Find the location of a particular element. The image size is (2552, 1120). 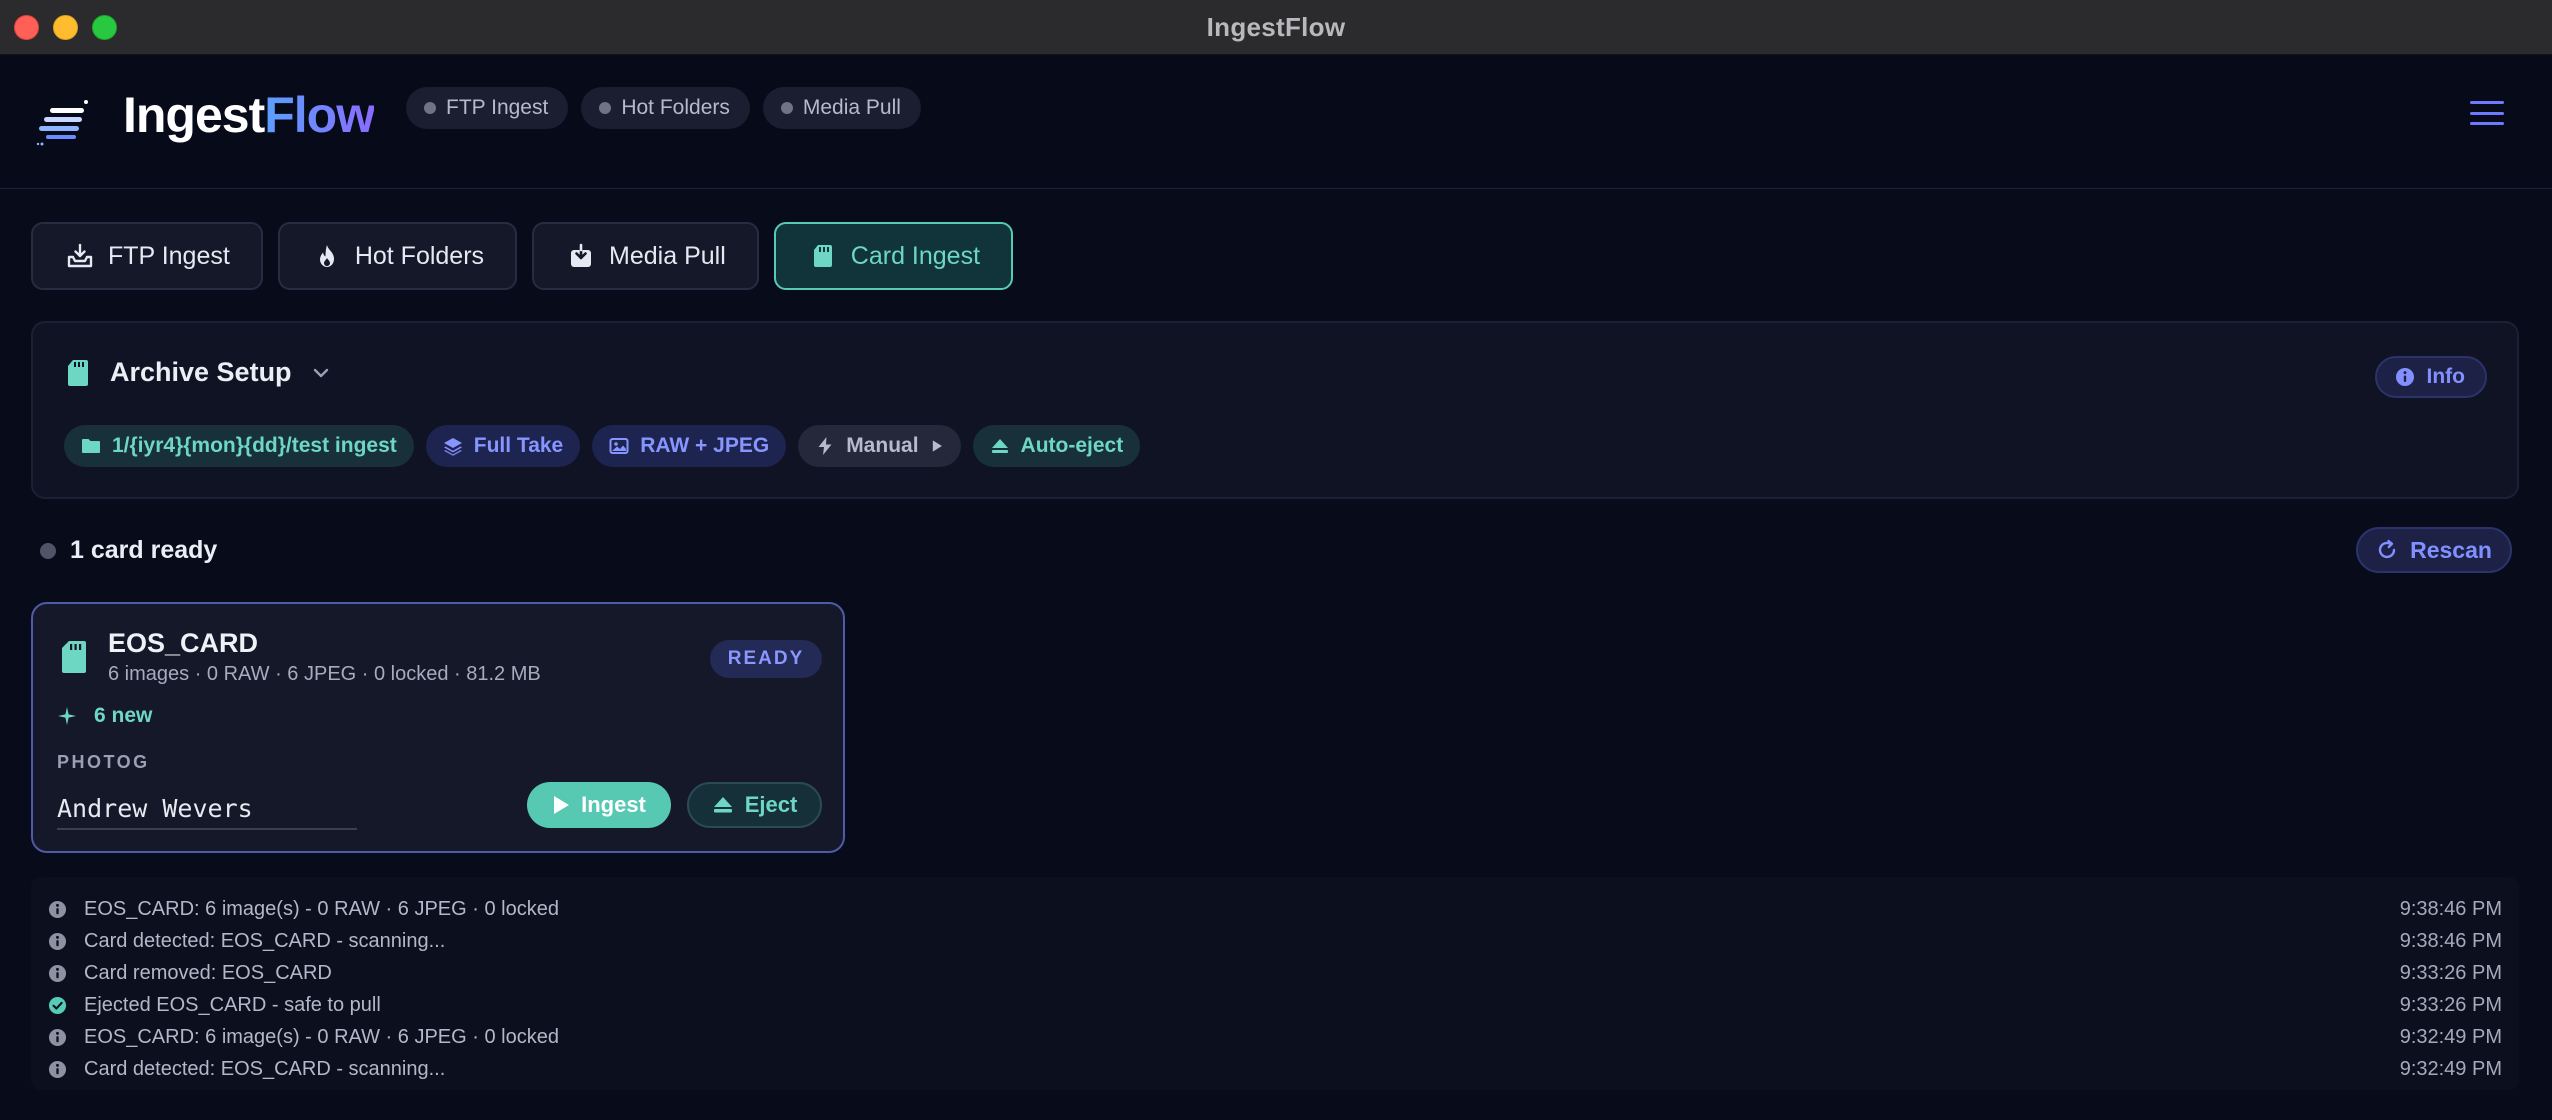

new-images-label: 6 new is located at coordinates (123, 715).